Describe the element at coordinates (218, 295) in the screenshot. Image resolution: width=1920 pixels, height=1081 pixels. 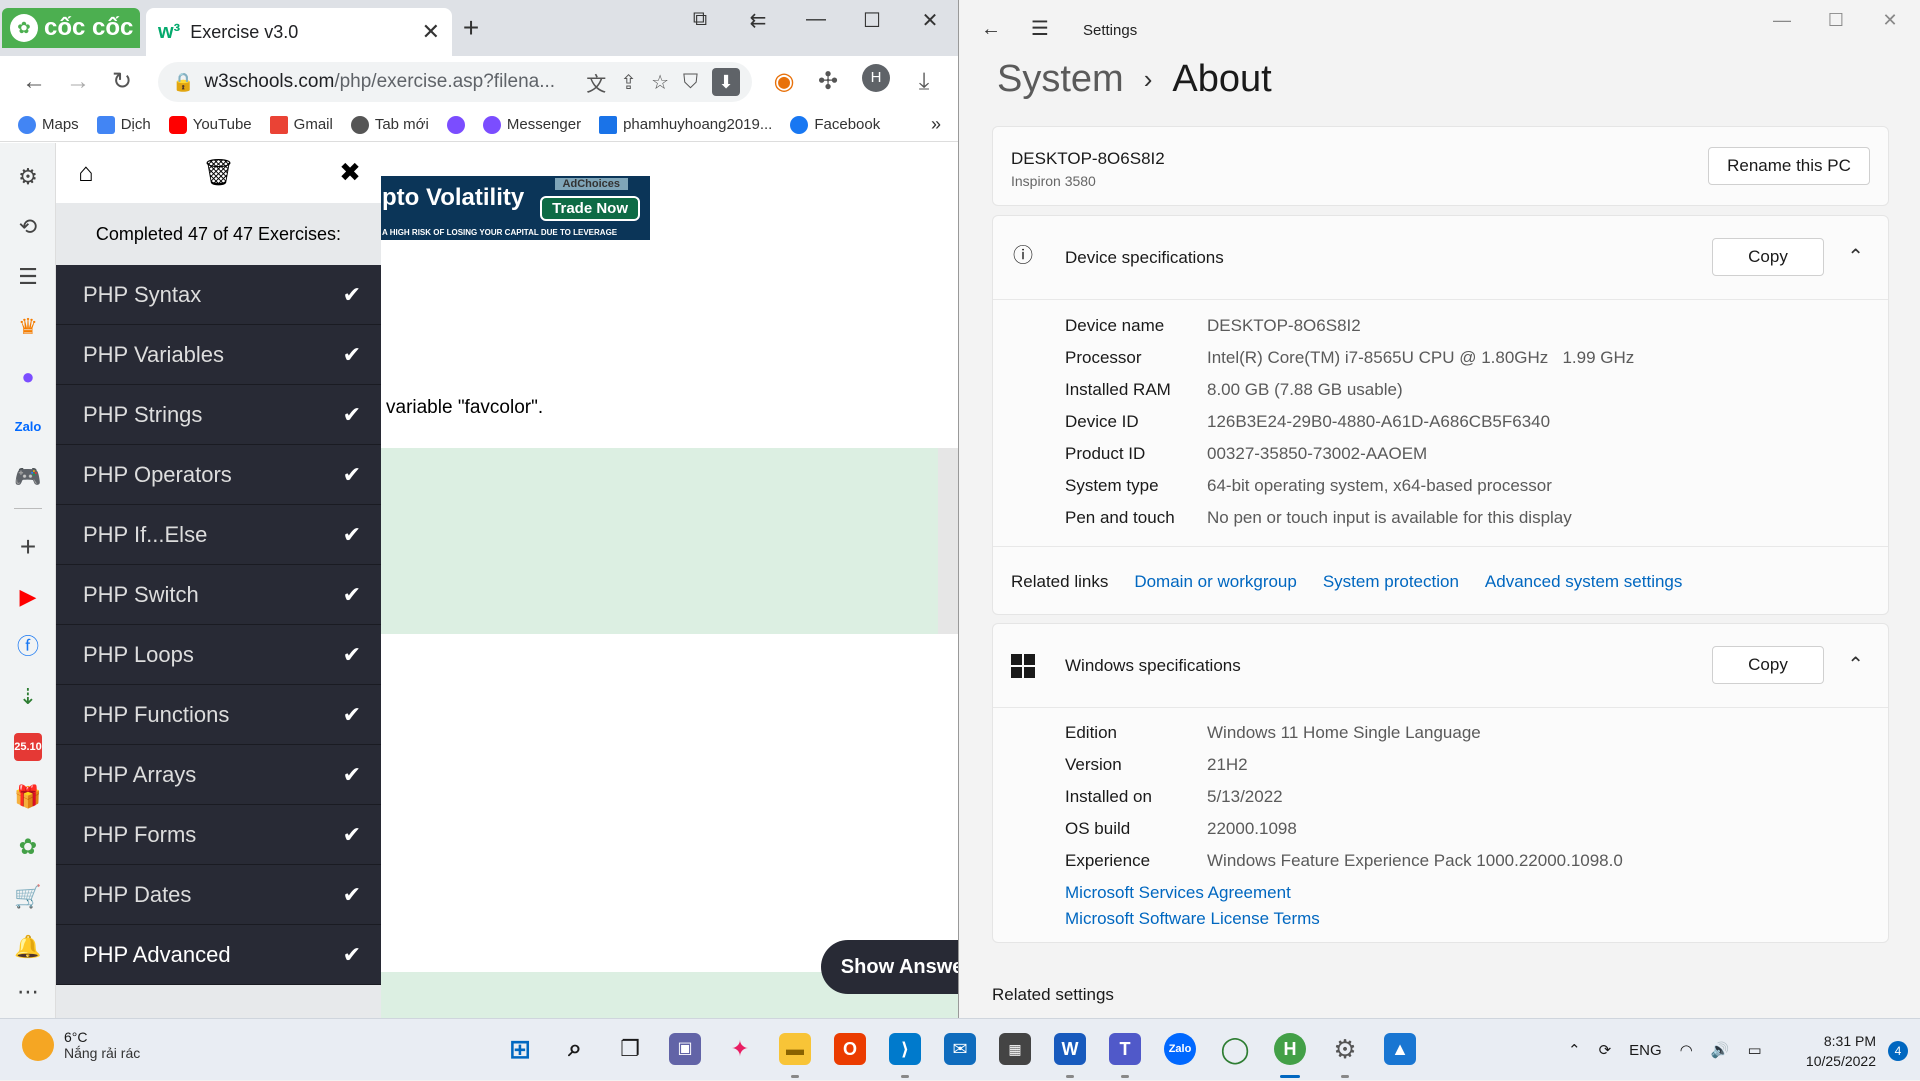
I see `exercise-item-php-syntax: PHP Syntax ✔` at that location.